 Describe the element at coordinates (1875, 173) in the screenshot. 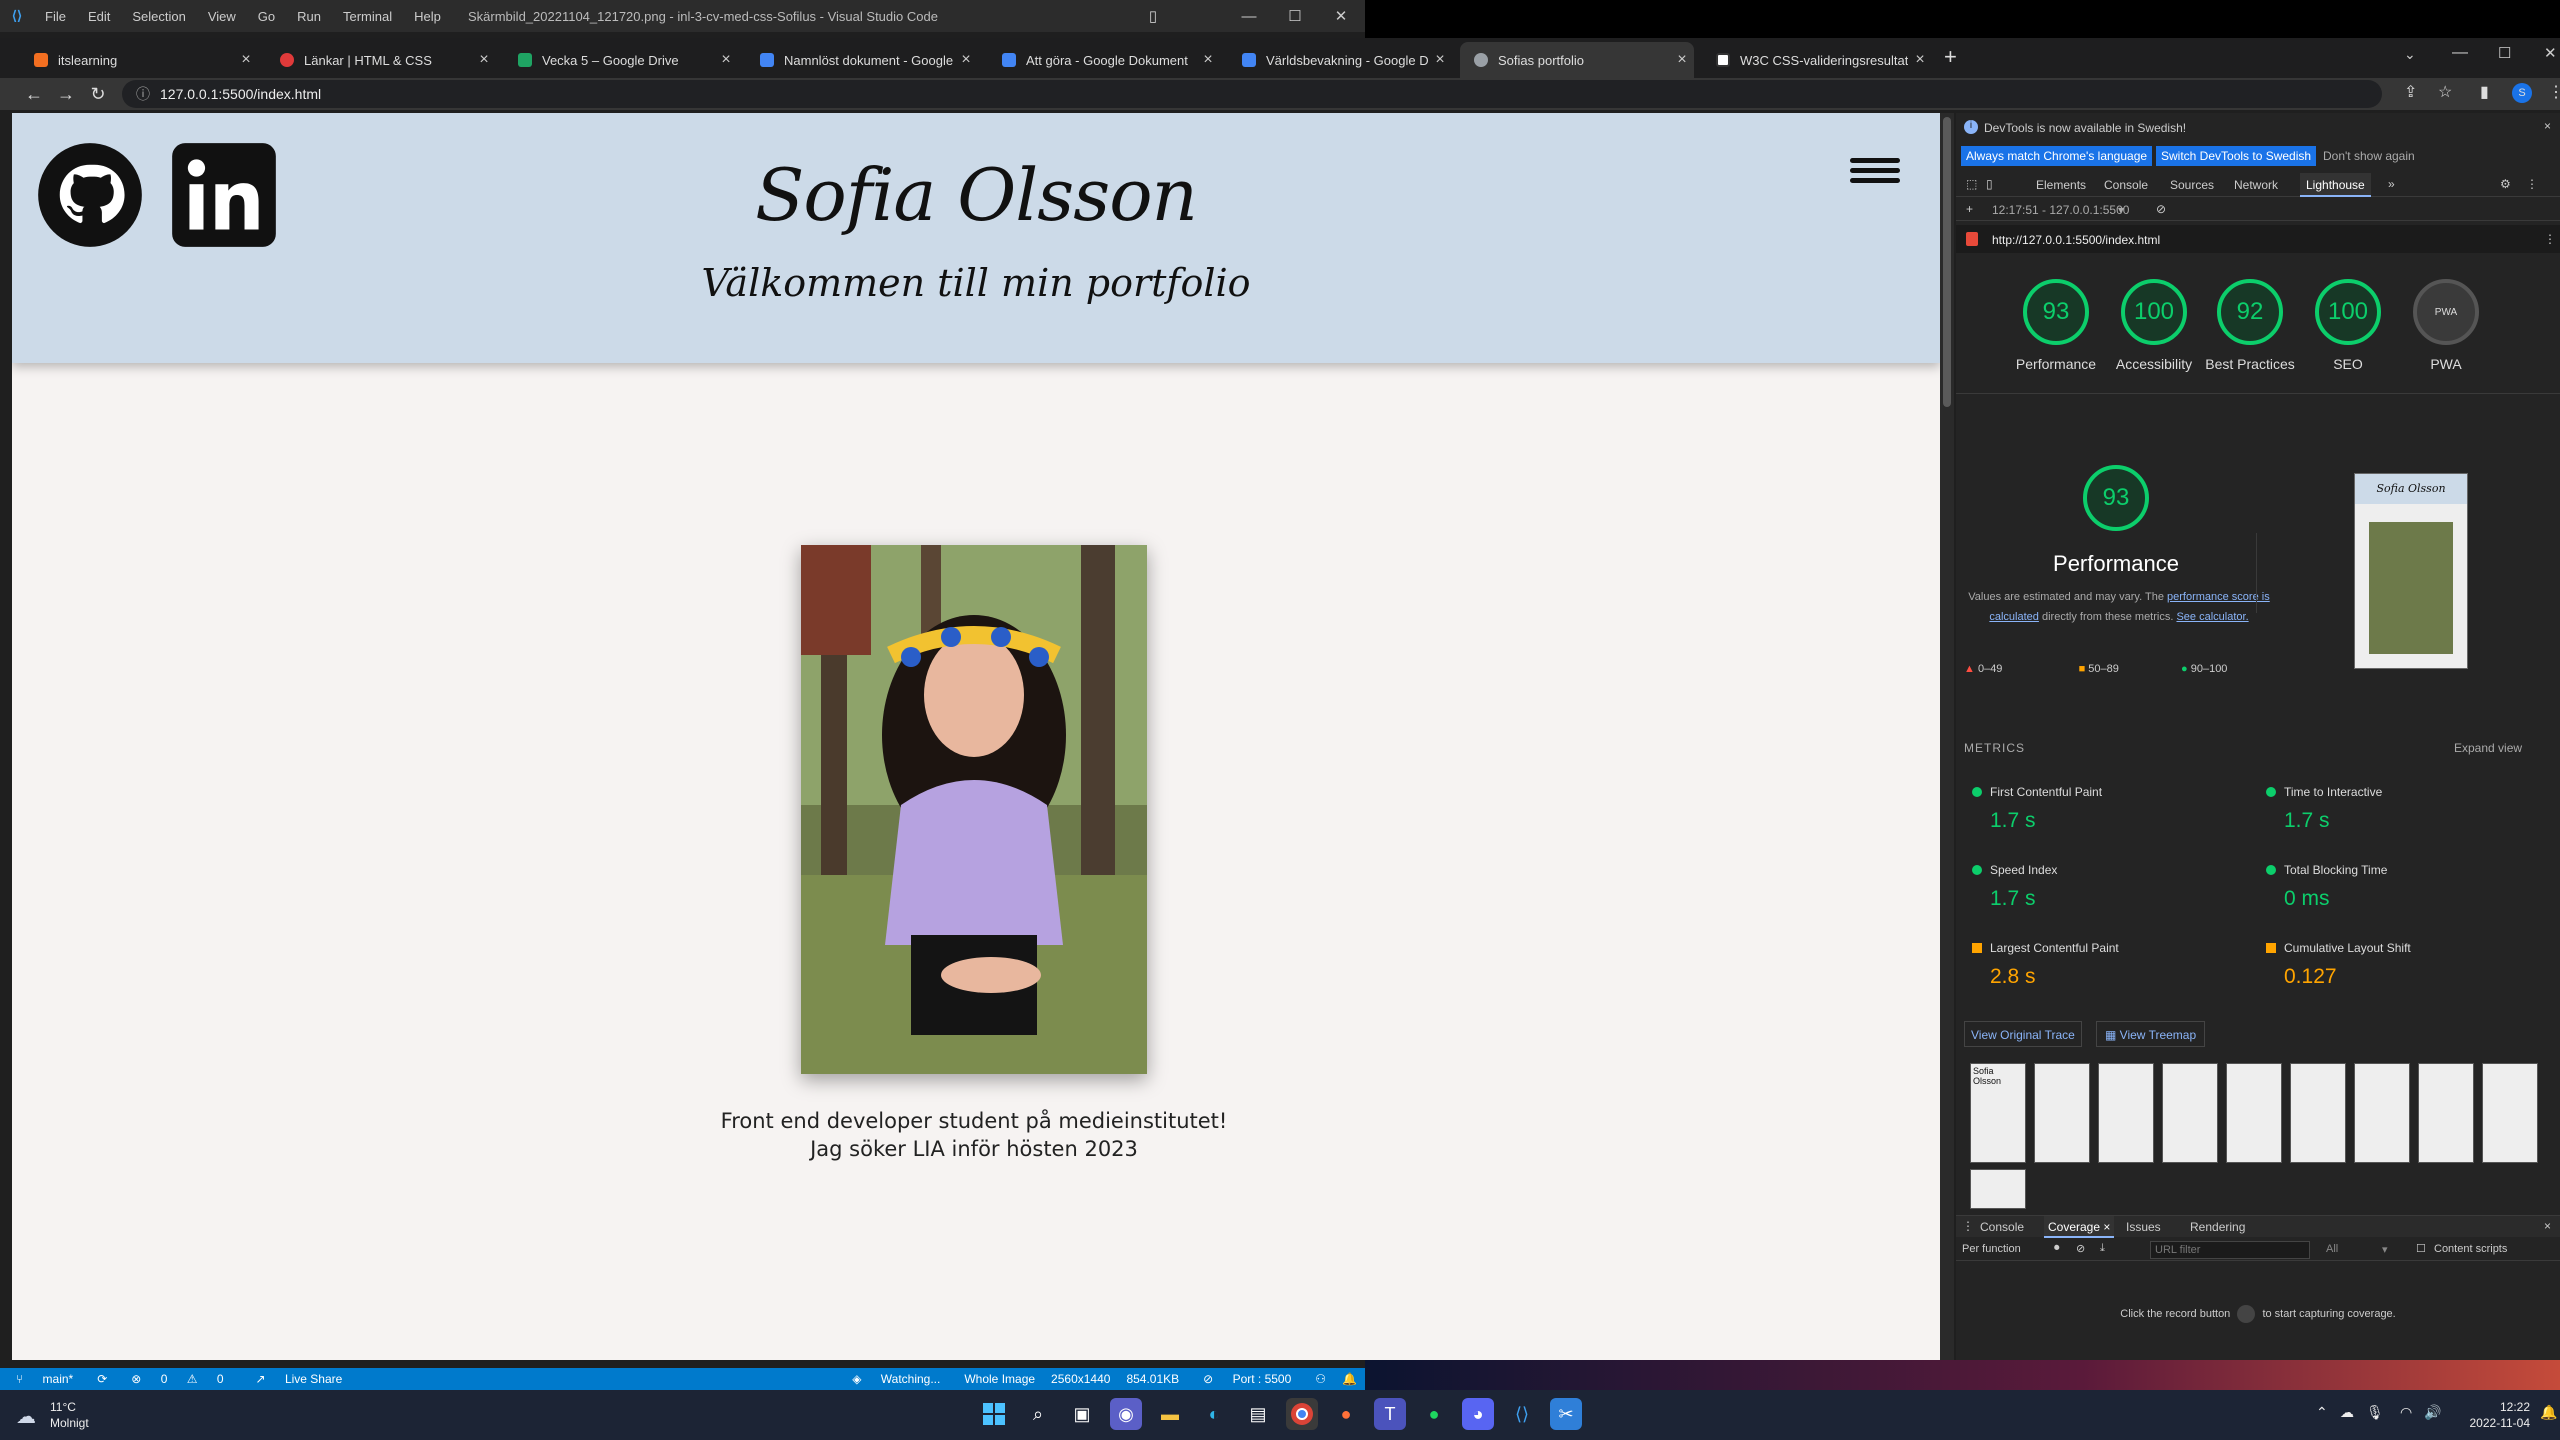

I see `hamburger-menu-icon` at that location.